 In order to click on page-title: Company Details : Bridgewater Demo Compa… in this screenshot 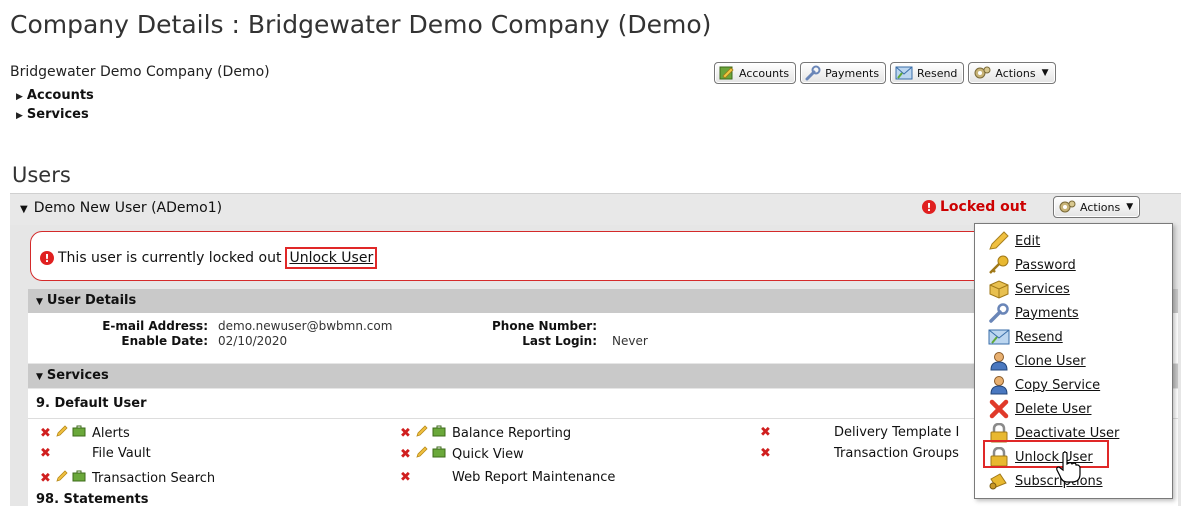, I will do `click(361, 24)`.